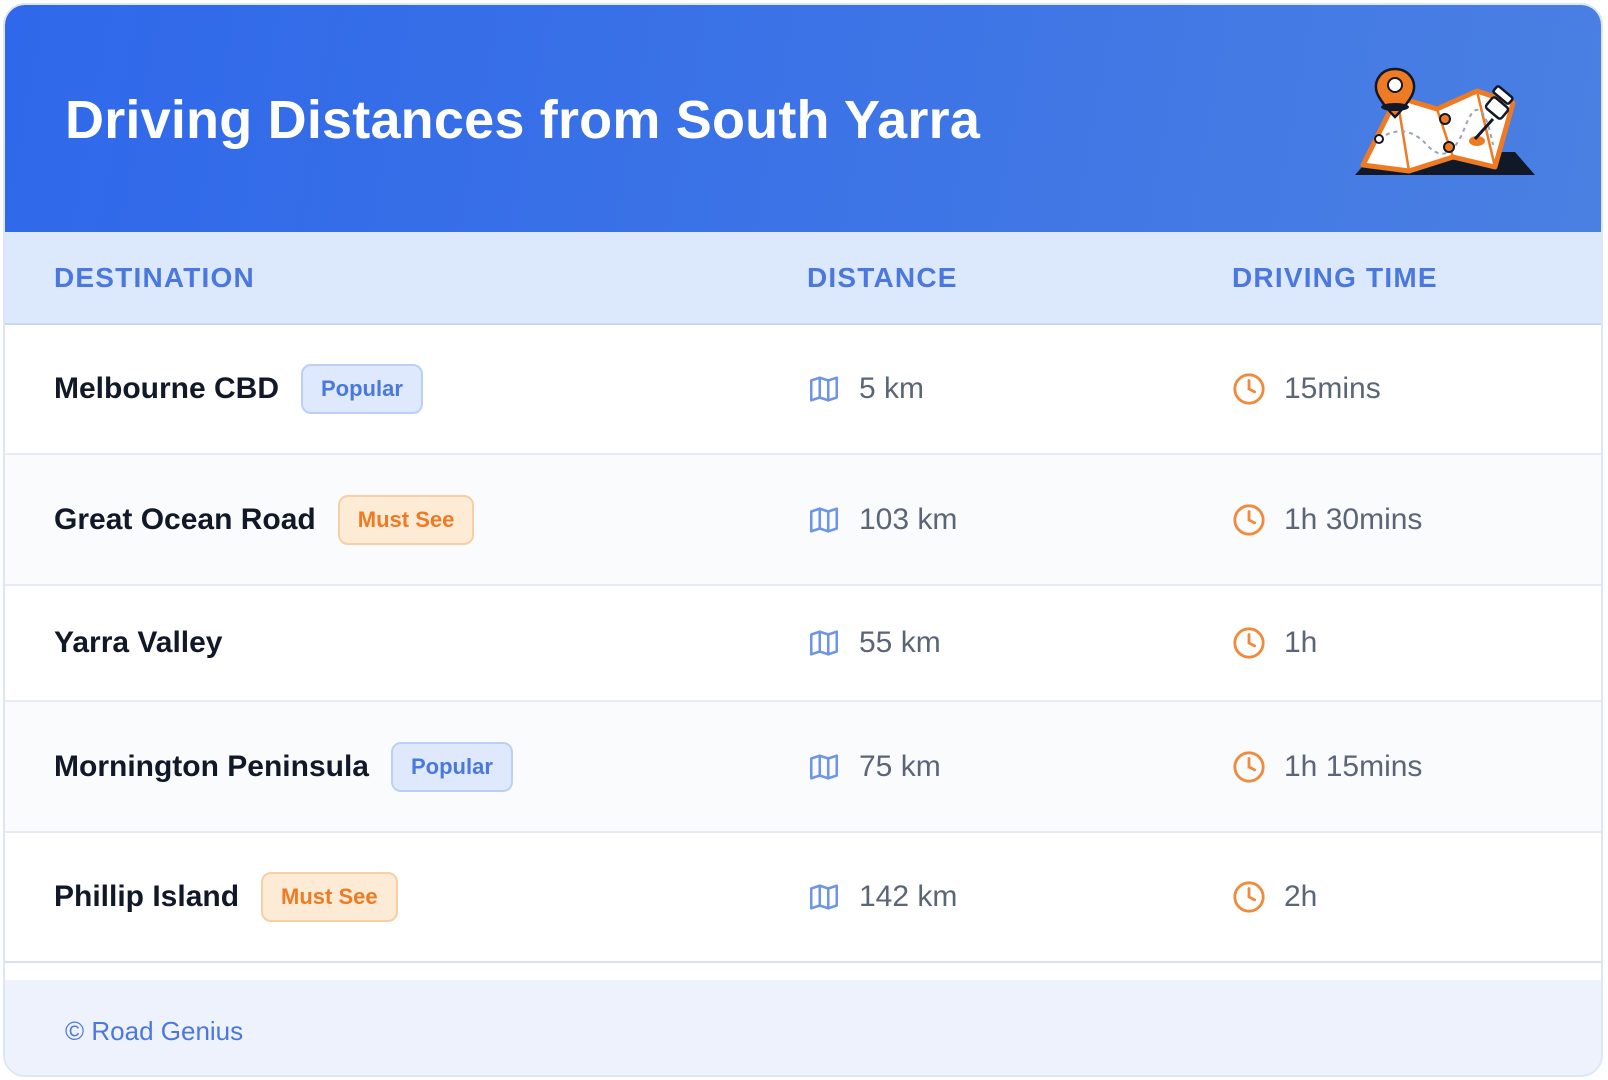 The height and width of the screenshot is (1080, 1608). Describe the element at coordinates (154, 1031) in the screenshot. I see `copyright-text: © Road Genius` at that location.